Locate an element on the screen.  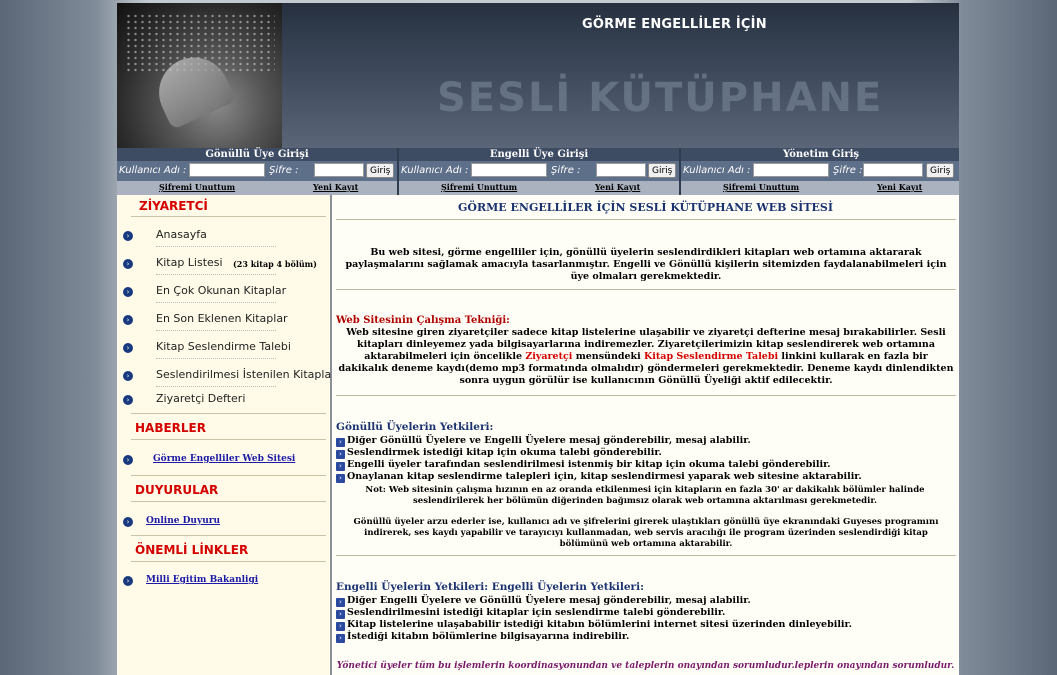
braille-hand-image is located at coordinates (199, 75).